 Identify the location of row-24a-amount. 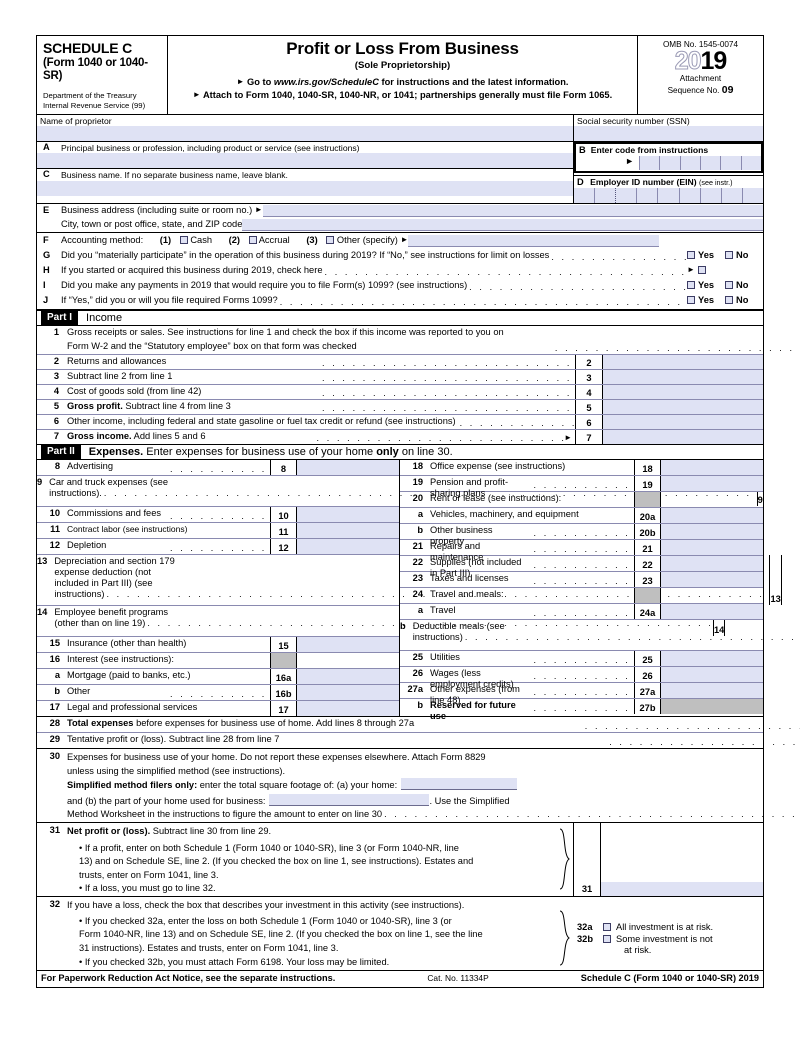
(712, 612).